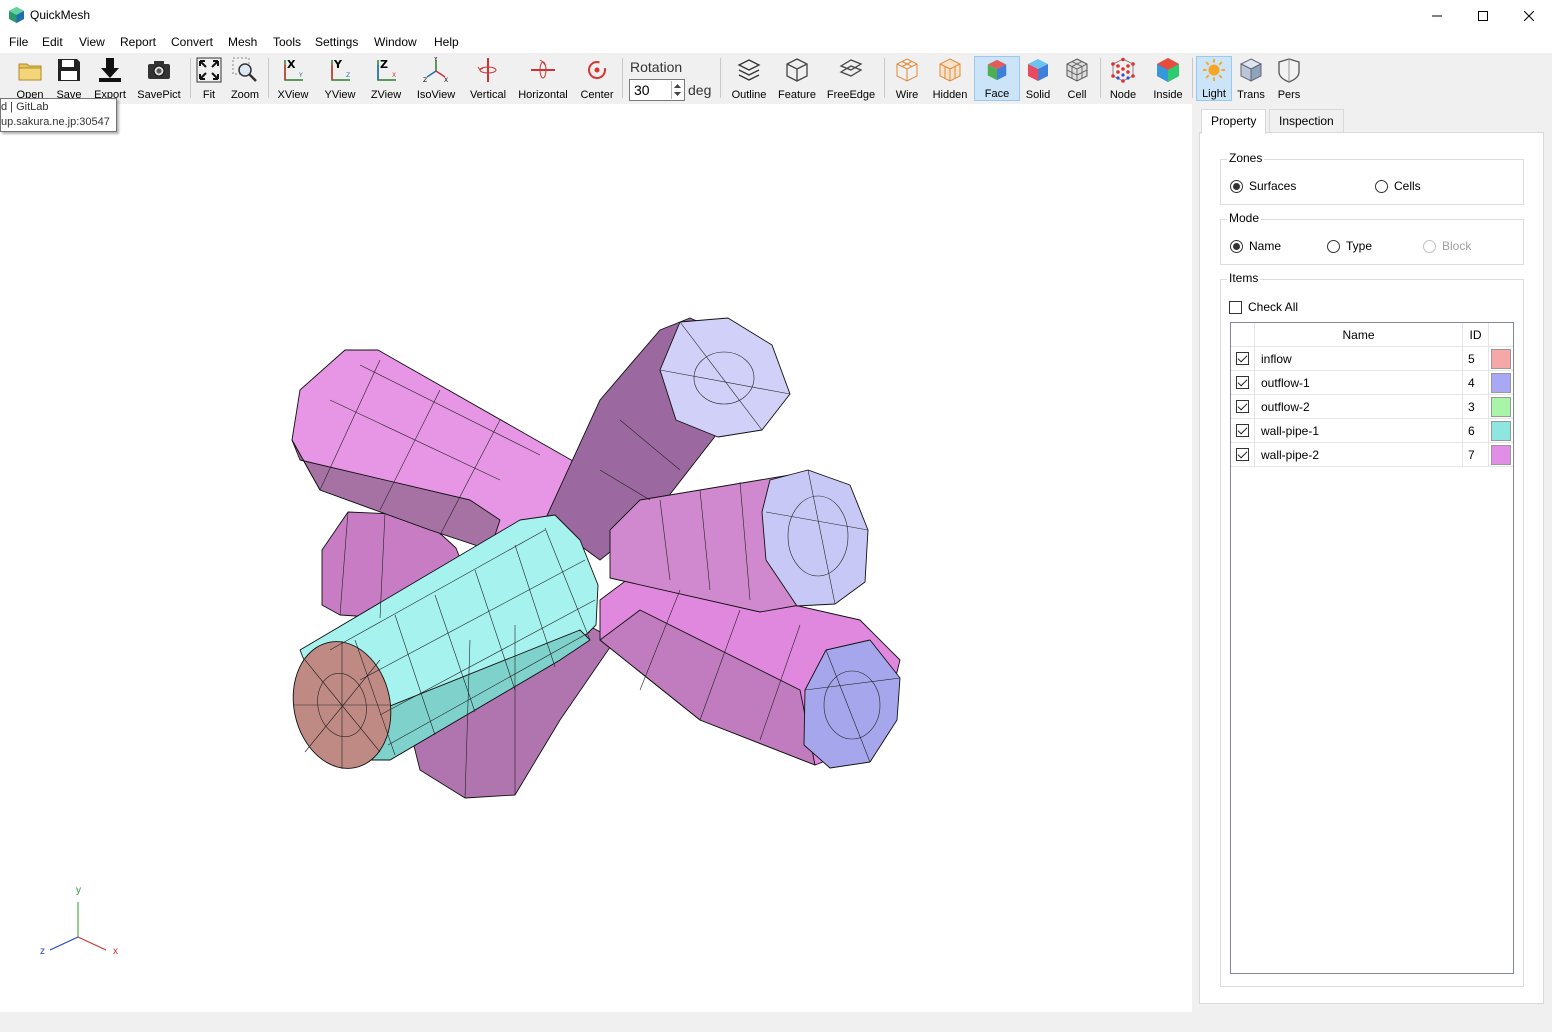 This screenshot has height=1032, width=1552. I want to click on svg-text: Z, so click(348, 75).